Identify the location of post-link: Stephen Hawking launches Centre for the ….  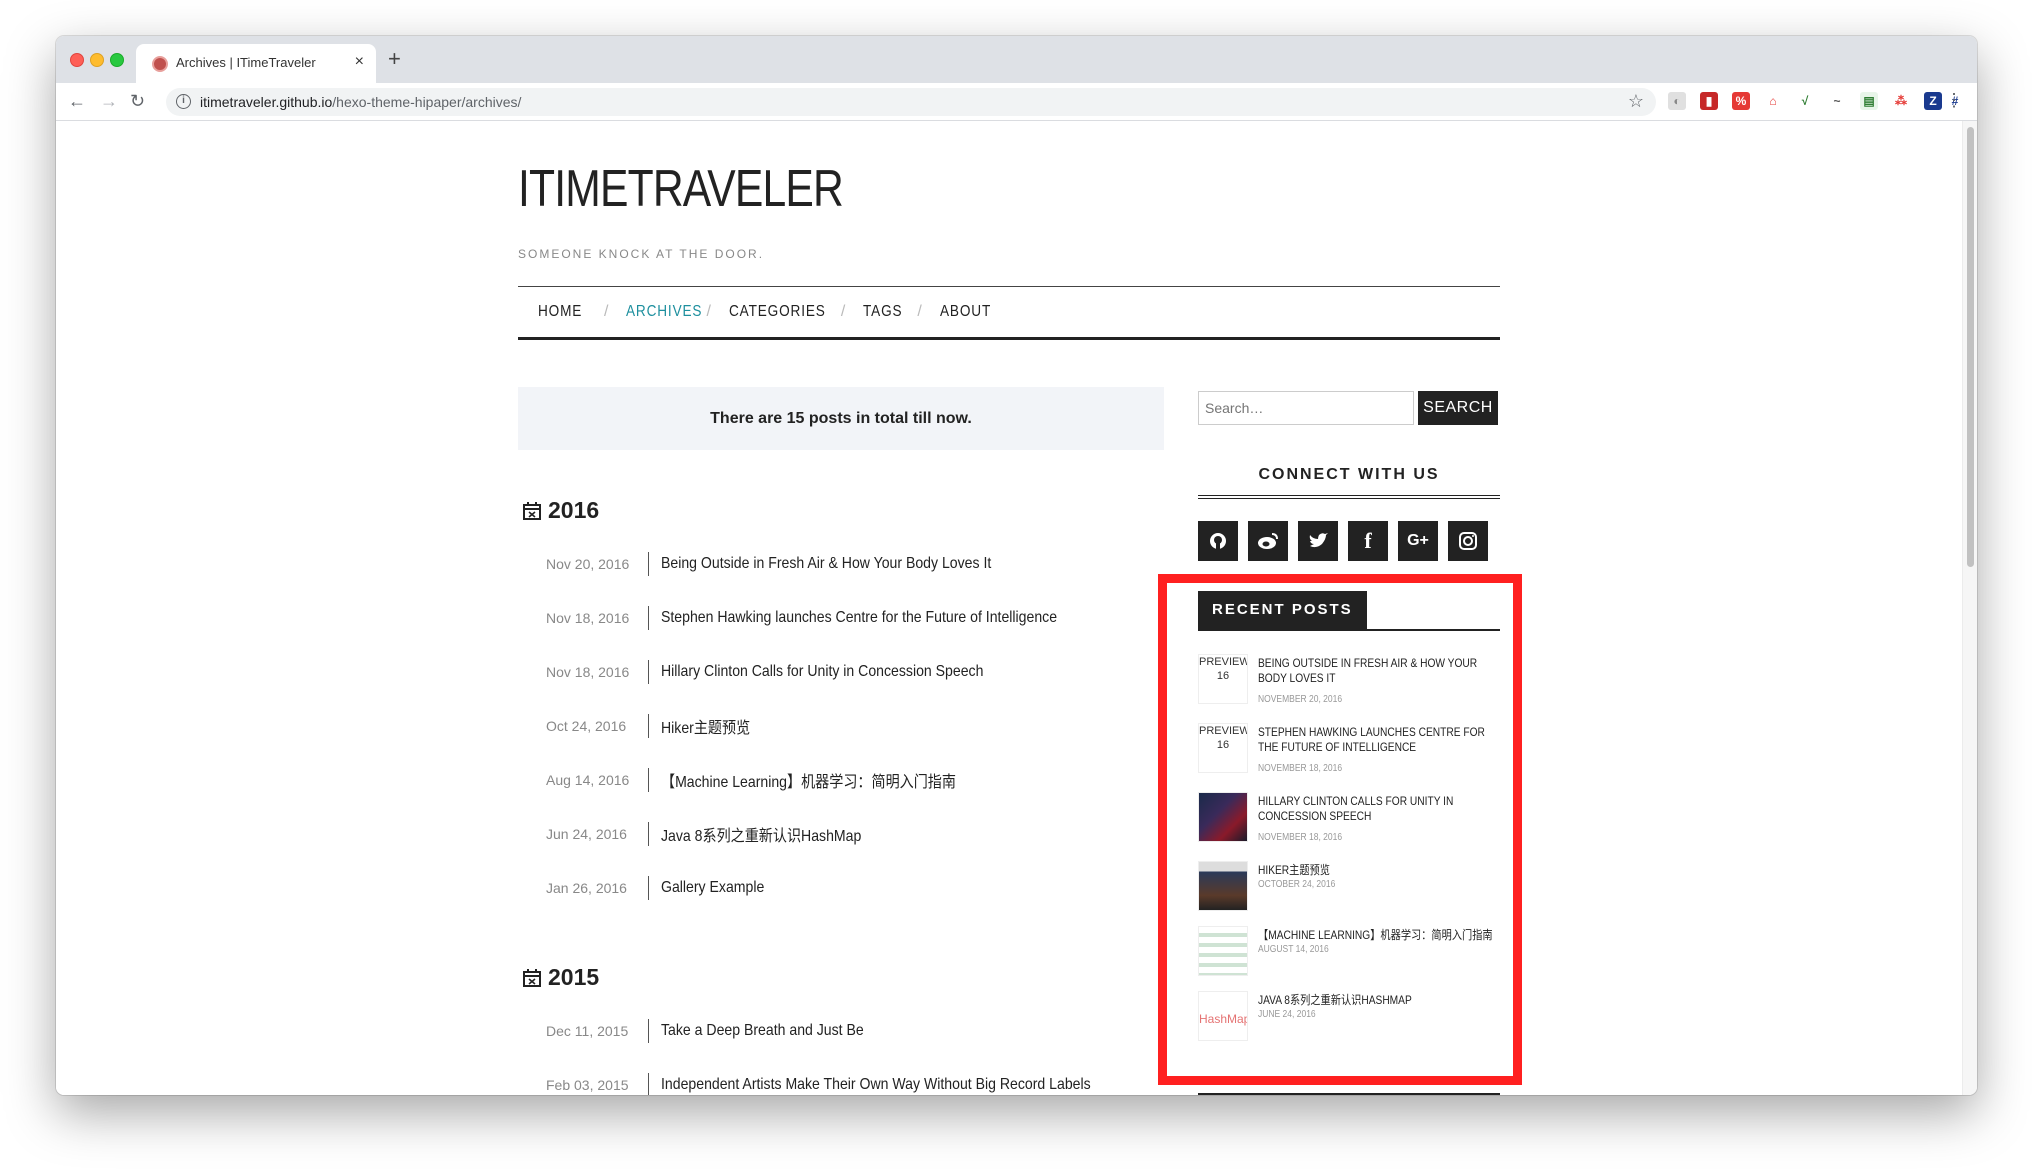
(859, 618).